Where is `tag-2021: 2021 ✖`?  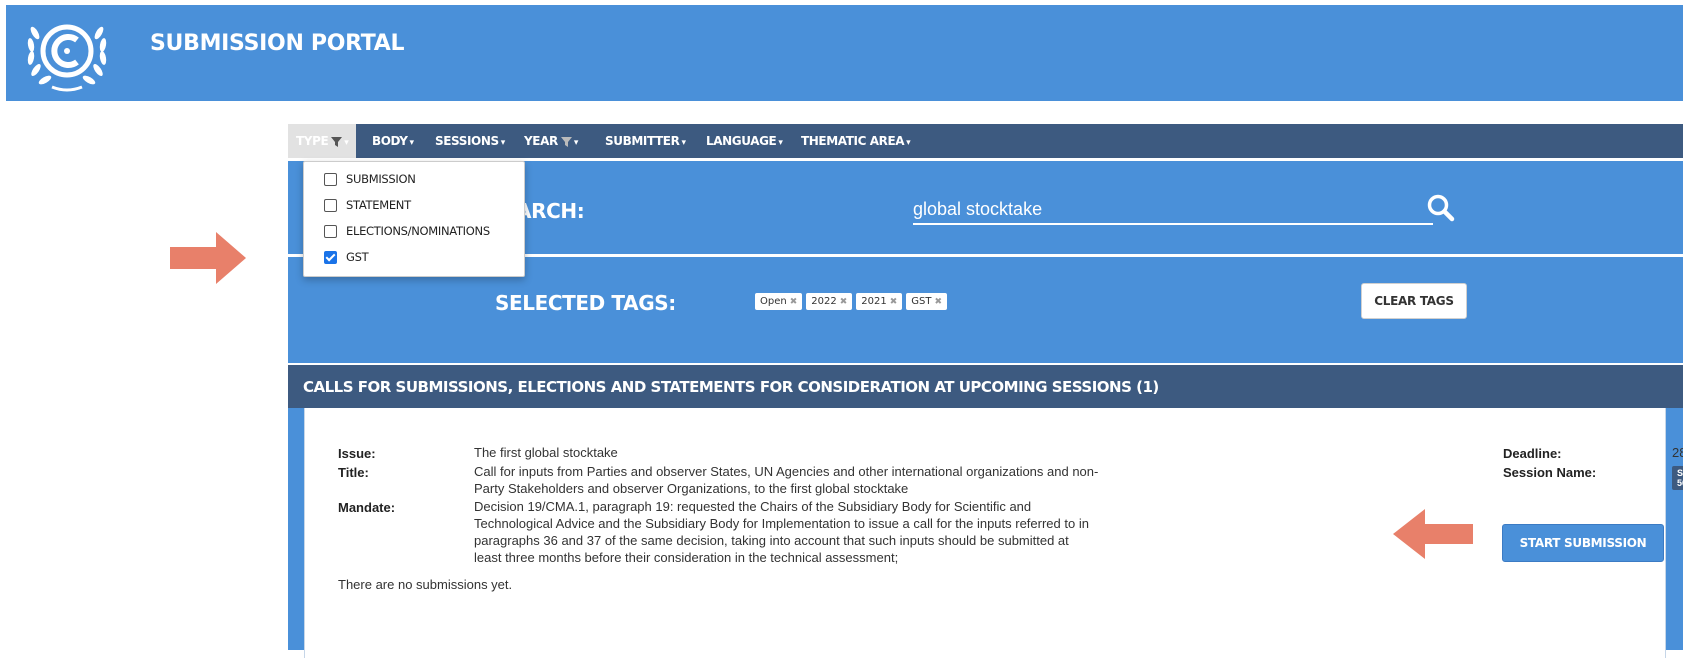
tag-2021: 2021 ✖ is located at coordinates (879, 301).